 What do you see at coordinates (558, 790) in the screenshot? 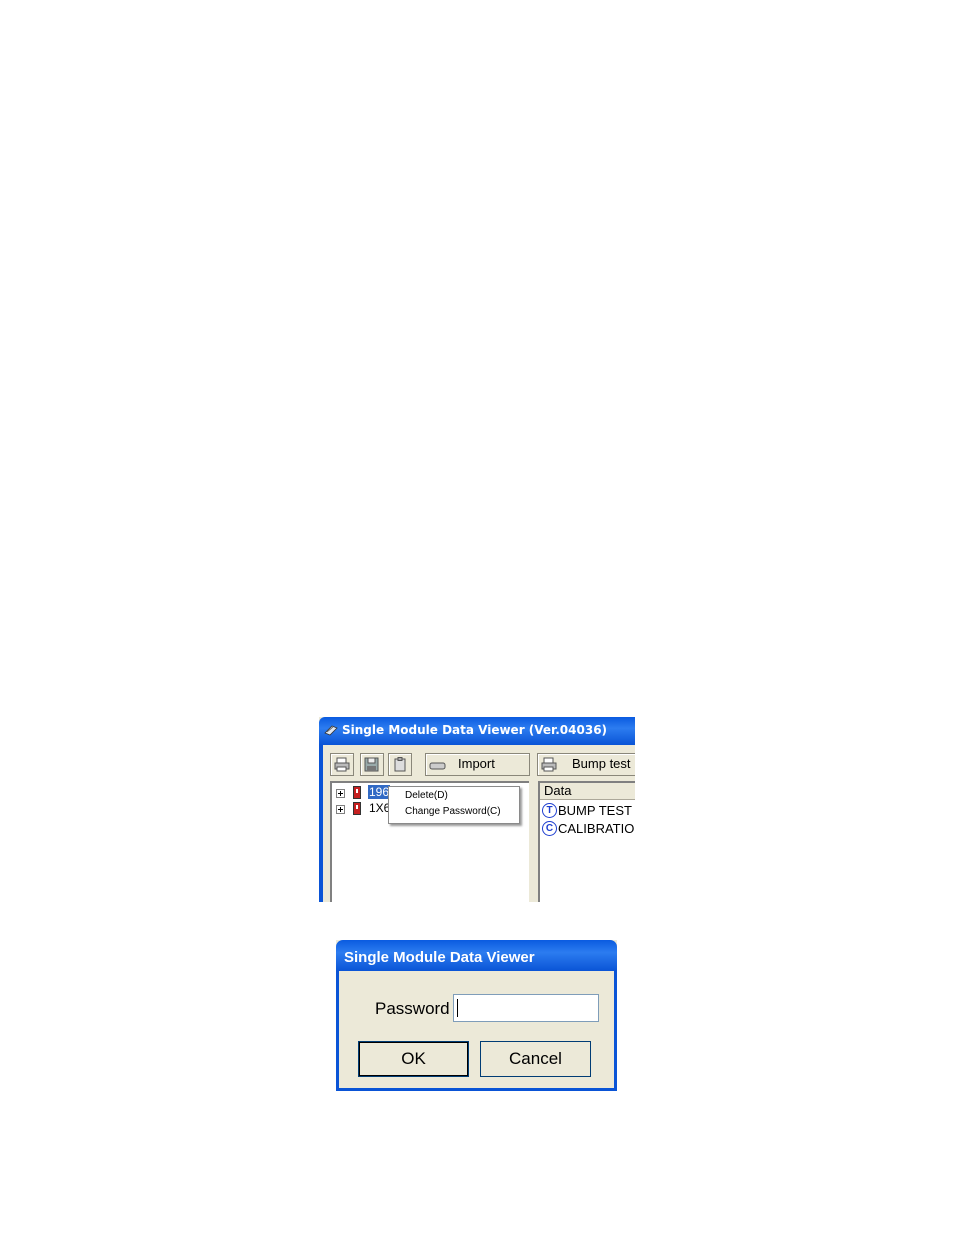
I see `data-header-label: Data` at bounding box center [558, 790].